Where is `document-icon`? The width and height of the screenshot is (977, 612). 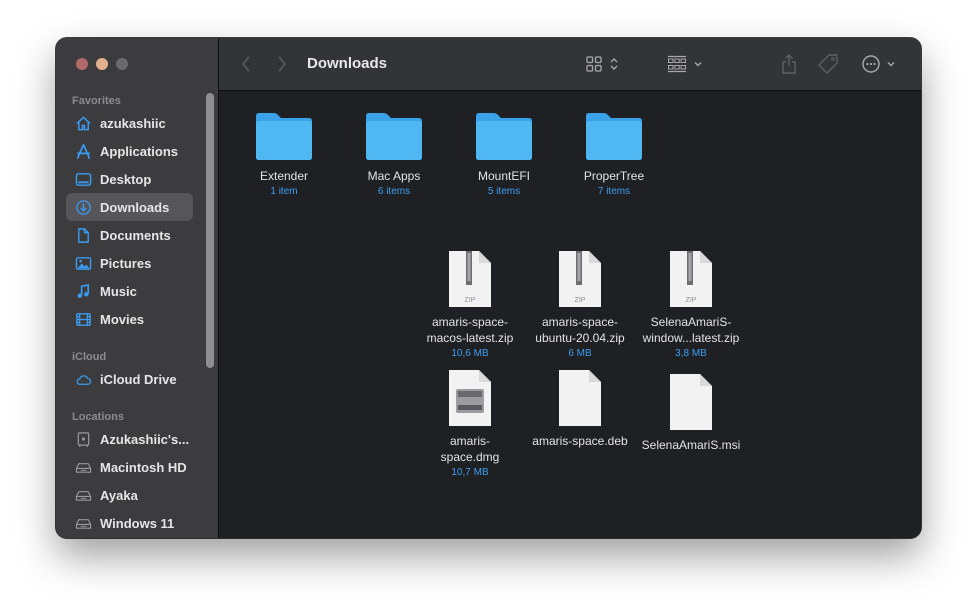 document-icon is located at coordinates (83, 235).